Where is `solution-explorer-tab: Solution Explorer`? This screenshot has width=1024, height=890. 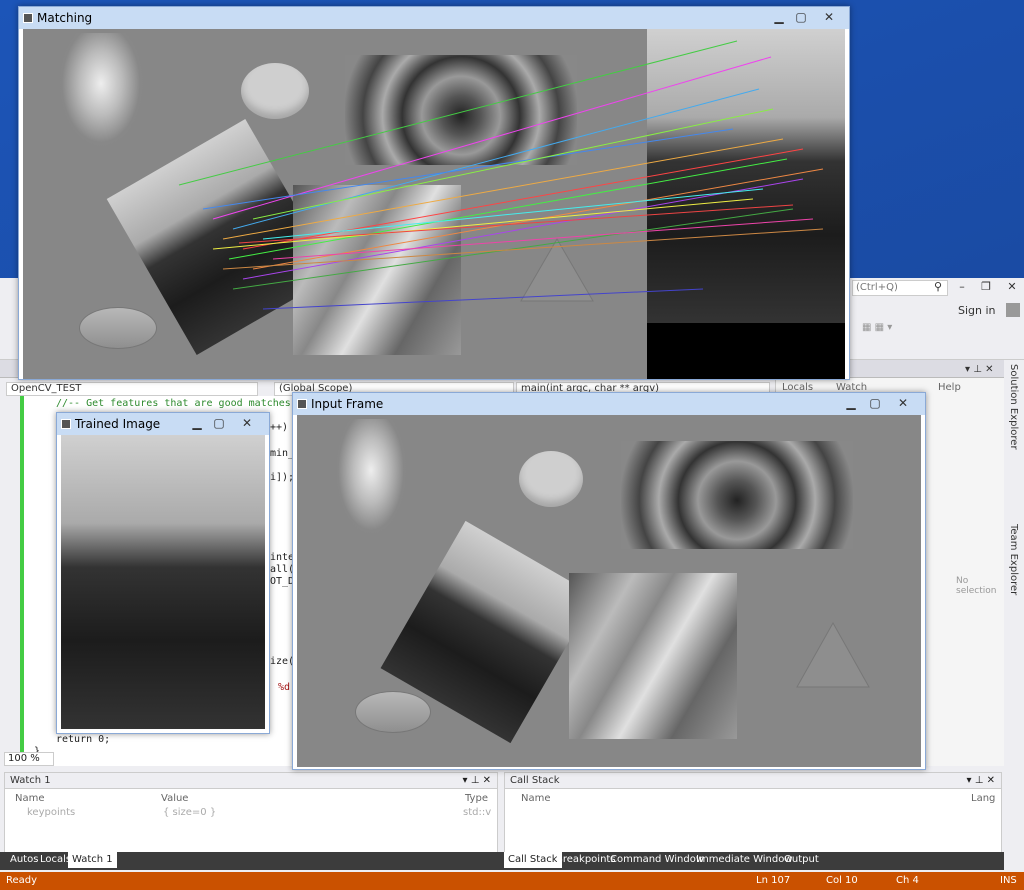
solution-explorer-tab: Solution Explorer is located at coordinates (1013, 407).